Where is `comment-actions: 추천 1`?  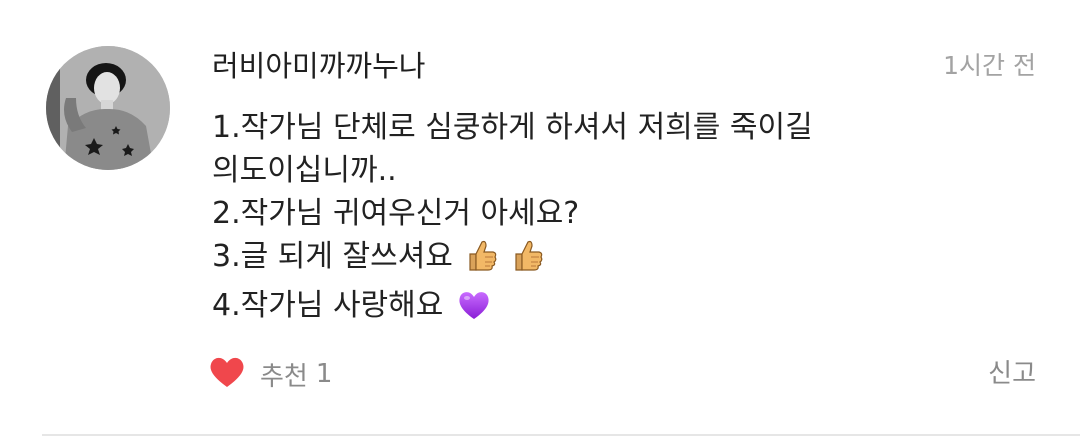
comment-actions: 추천 1 is located at coordinates (270, 374).